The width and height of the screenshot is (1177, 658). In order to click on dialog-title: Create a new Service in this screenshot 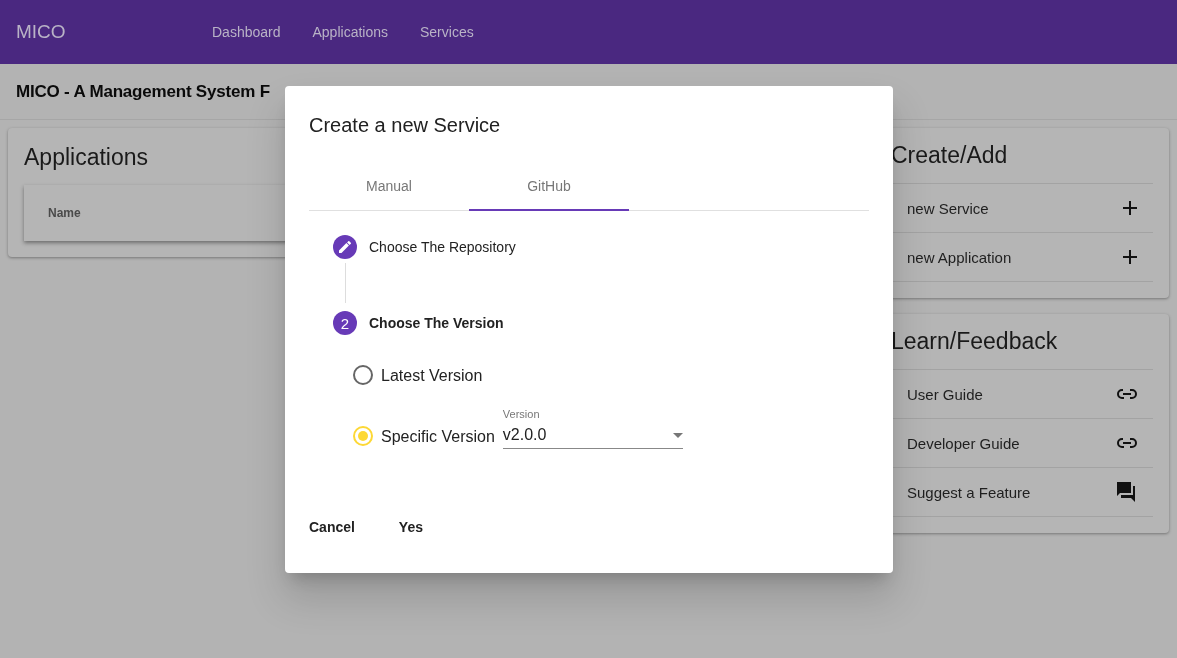, I will do `click(405, 125)`.